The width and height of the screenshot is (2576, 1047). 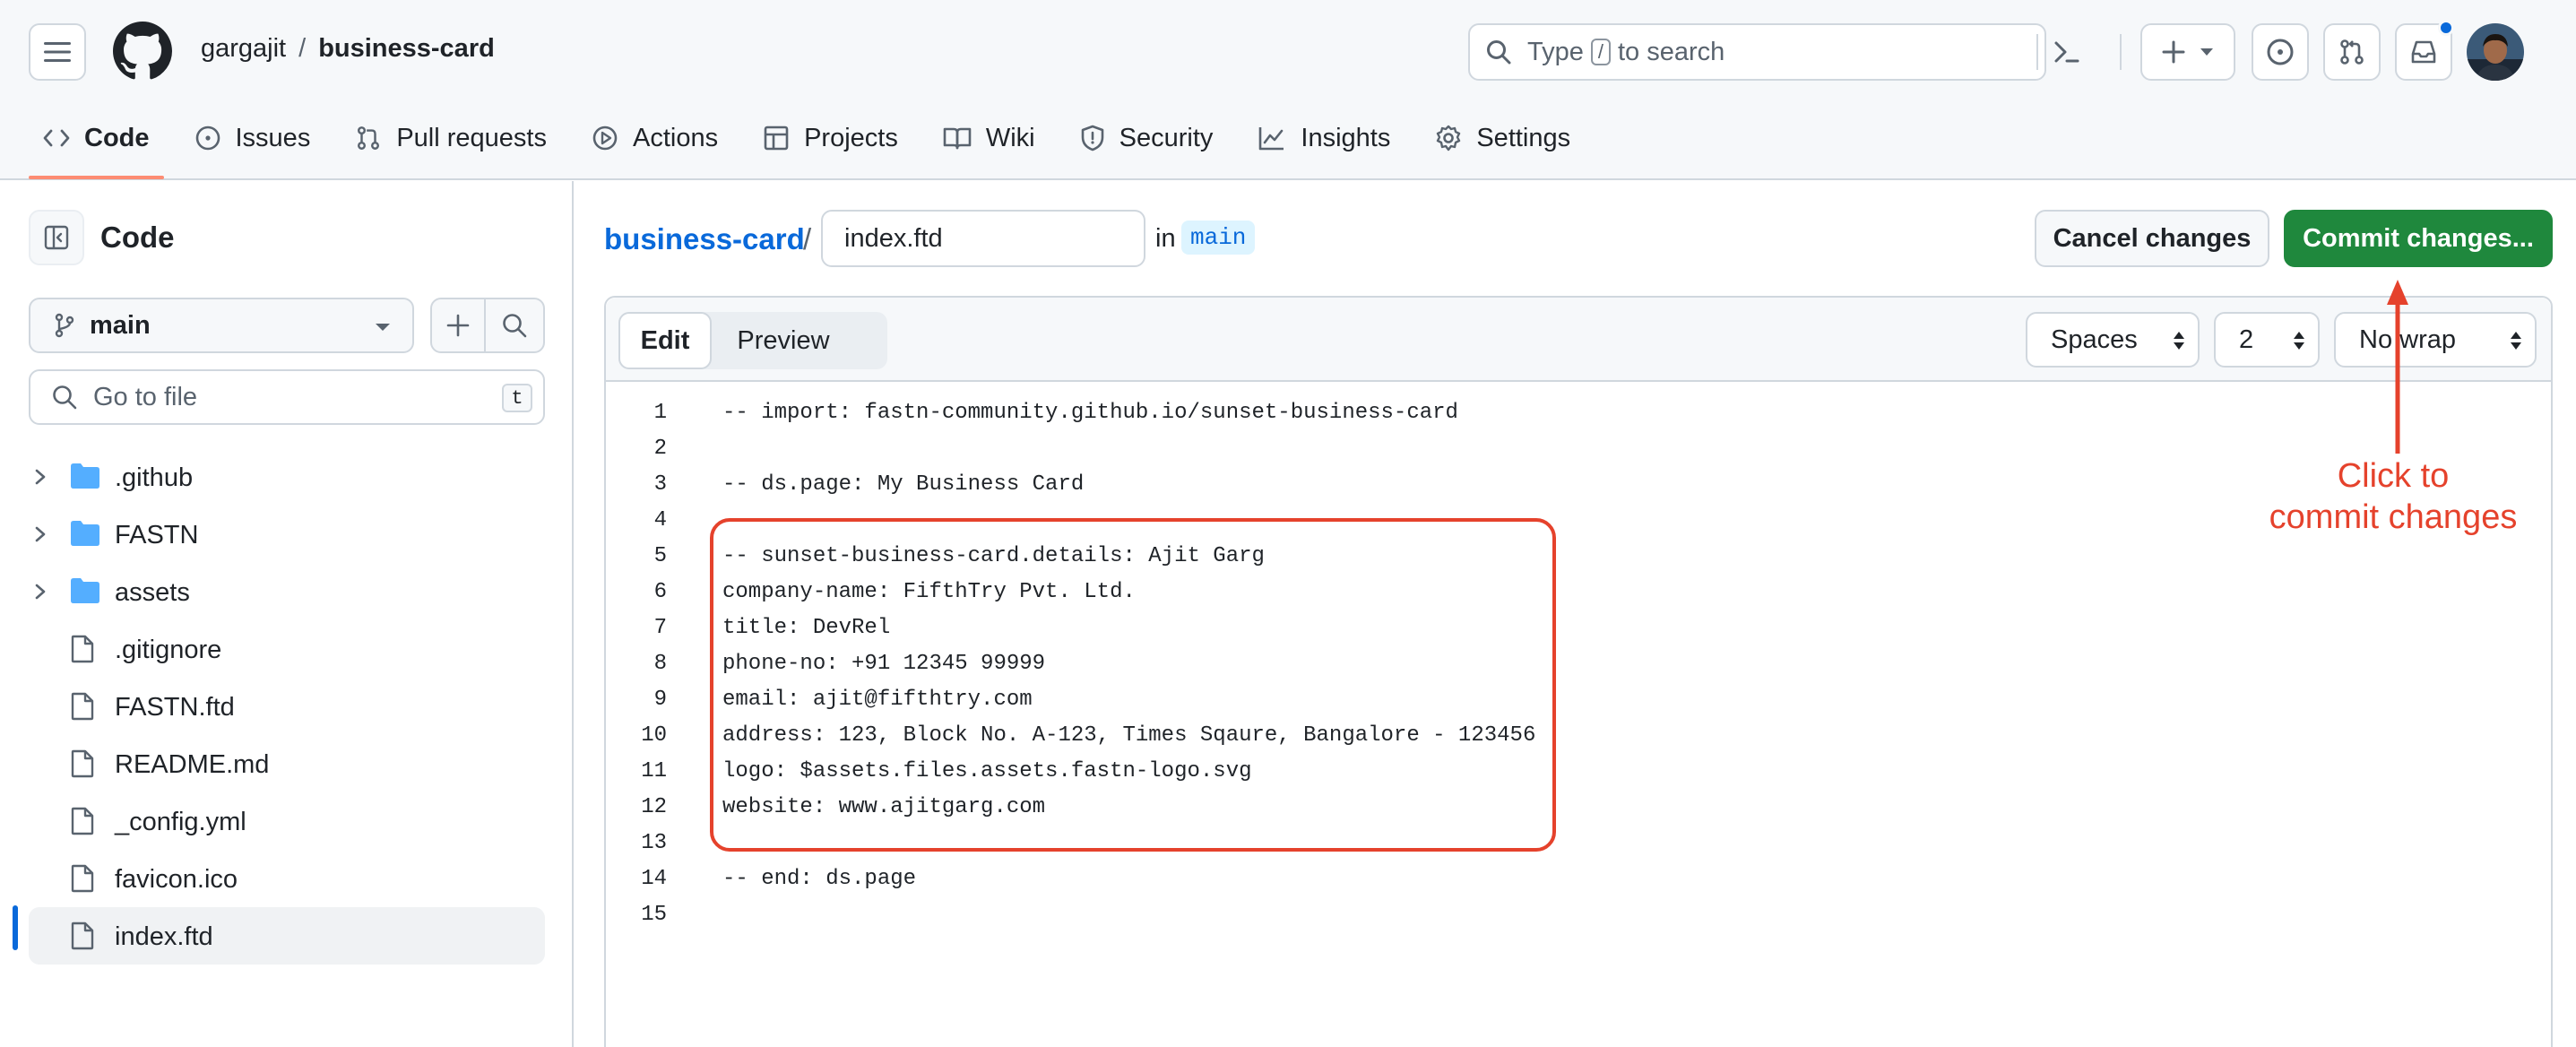 What do you see at coordinates (1578, 878) in the screenshot?
I see `code-line: 14 -- end: ds.page` at bounding box center [1578, 878].